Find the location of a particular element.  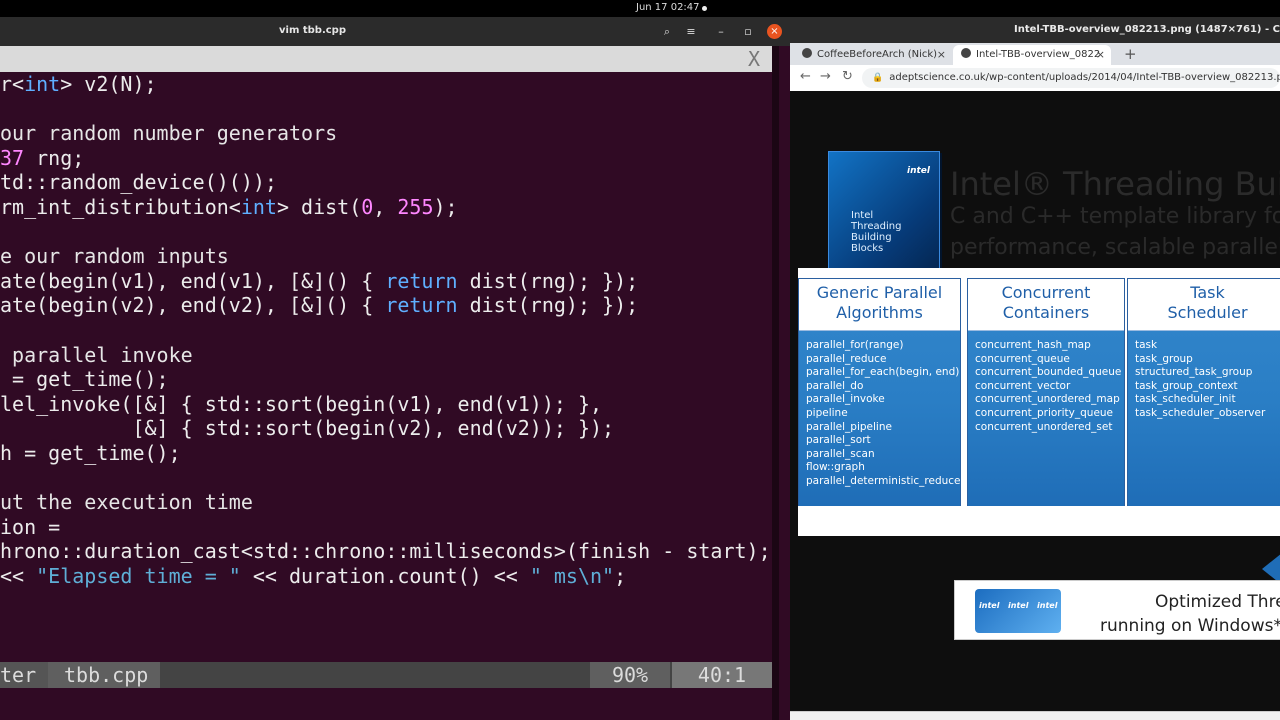

feature-item: structured_task_group is located at coordinates (1194, 372).